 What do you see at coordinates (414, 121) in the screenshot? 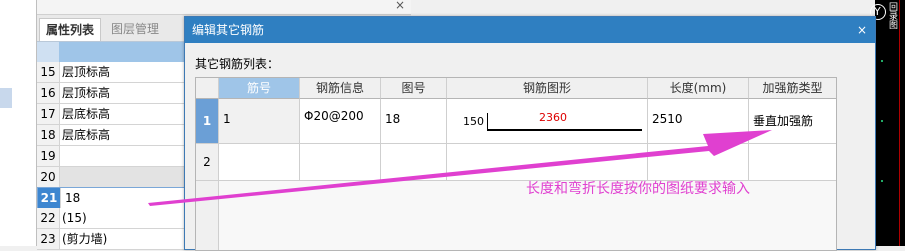
I see `cell-fig-no: 18` at bounding box center [414, 121].